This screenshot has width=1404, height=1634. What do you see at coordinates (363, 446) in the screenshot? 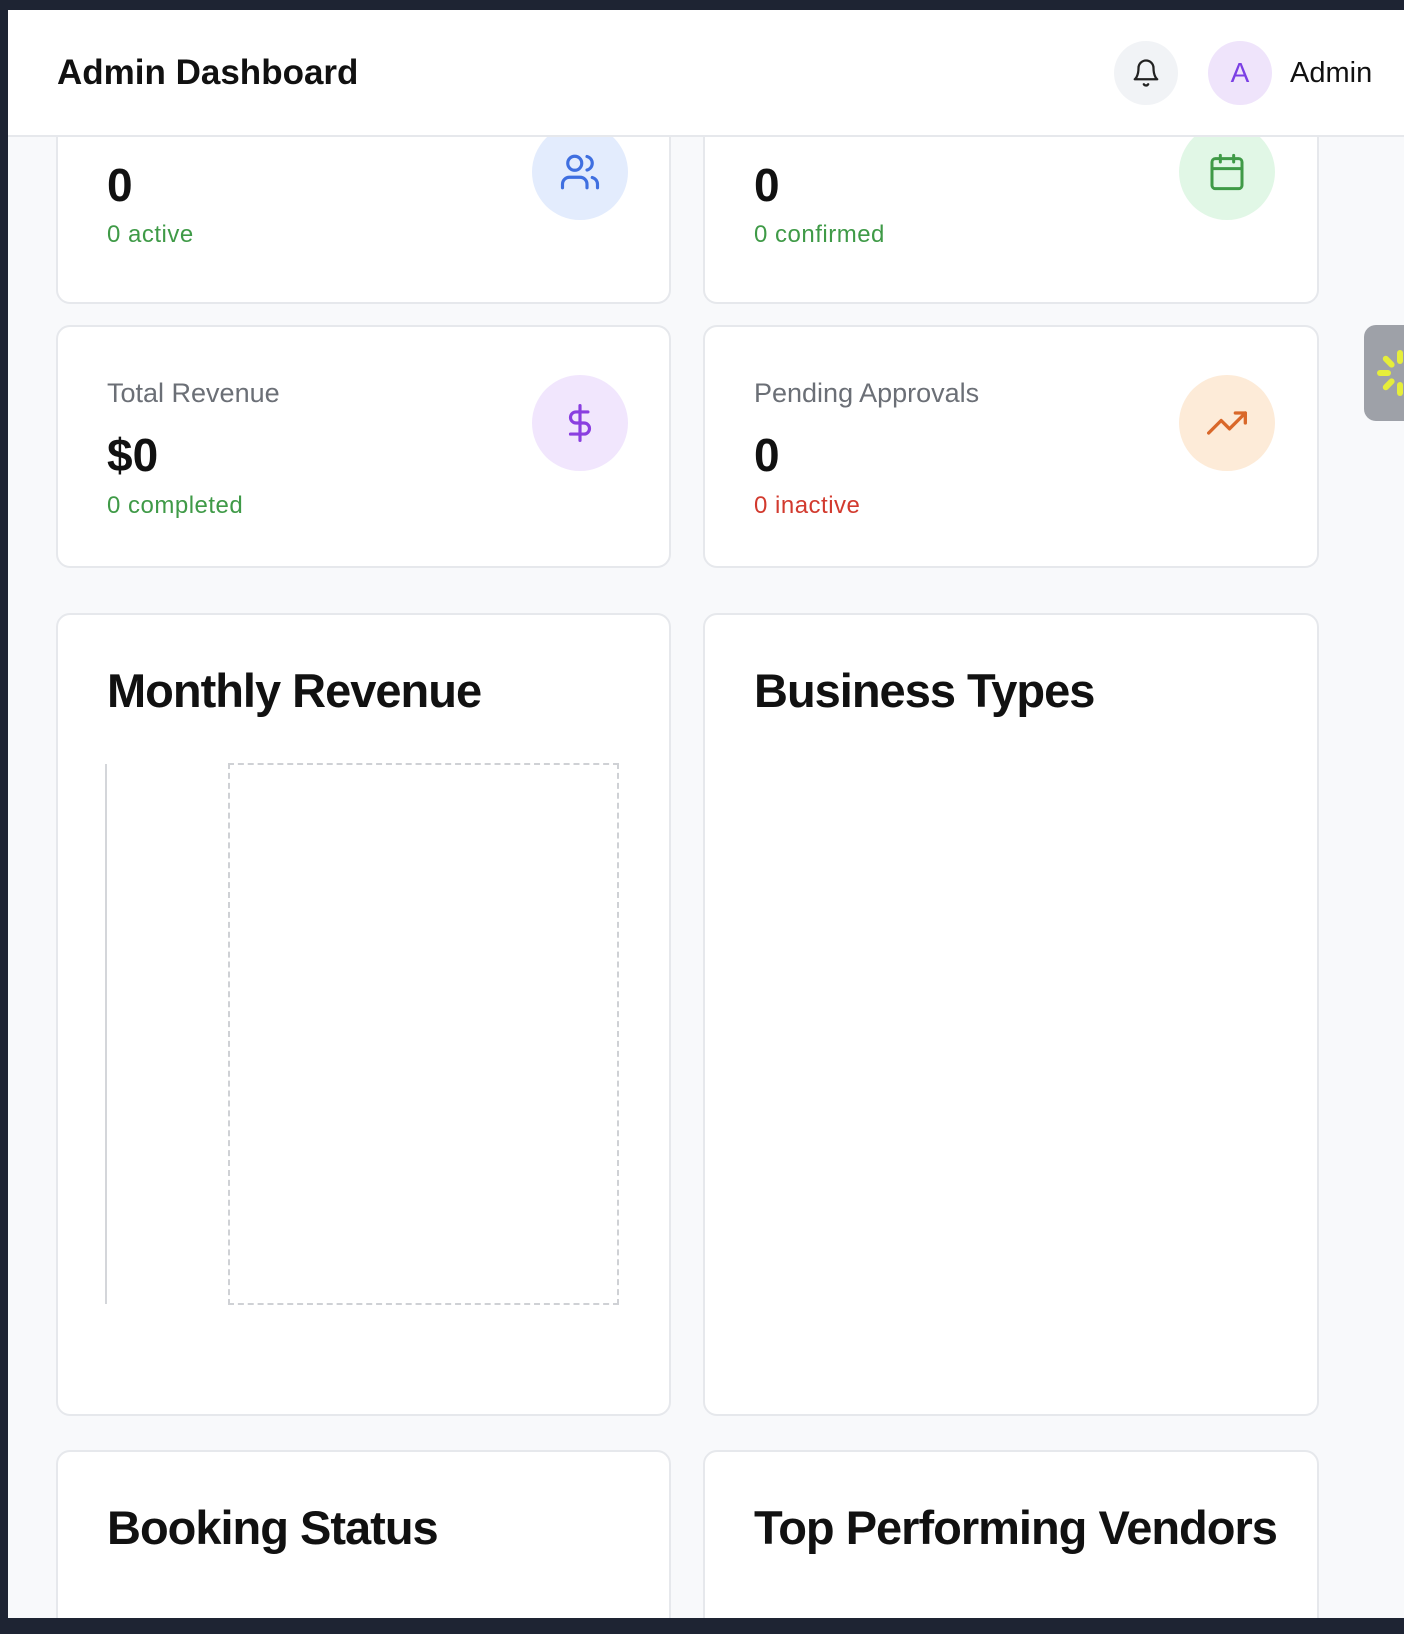
I see `stat-card-revenue: Total Revenue $0 0 completed` at bounding box center [363, 446].